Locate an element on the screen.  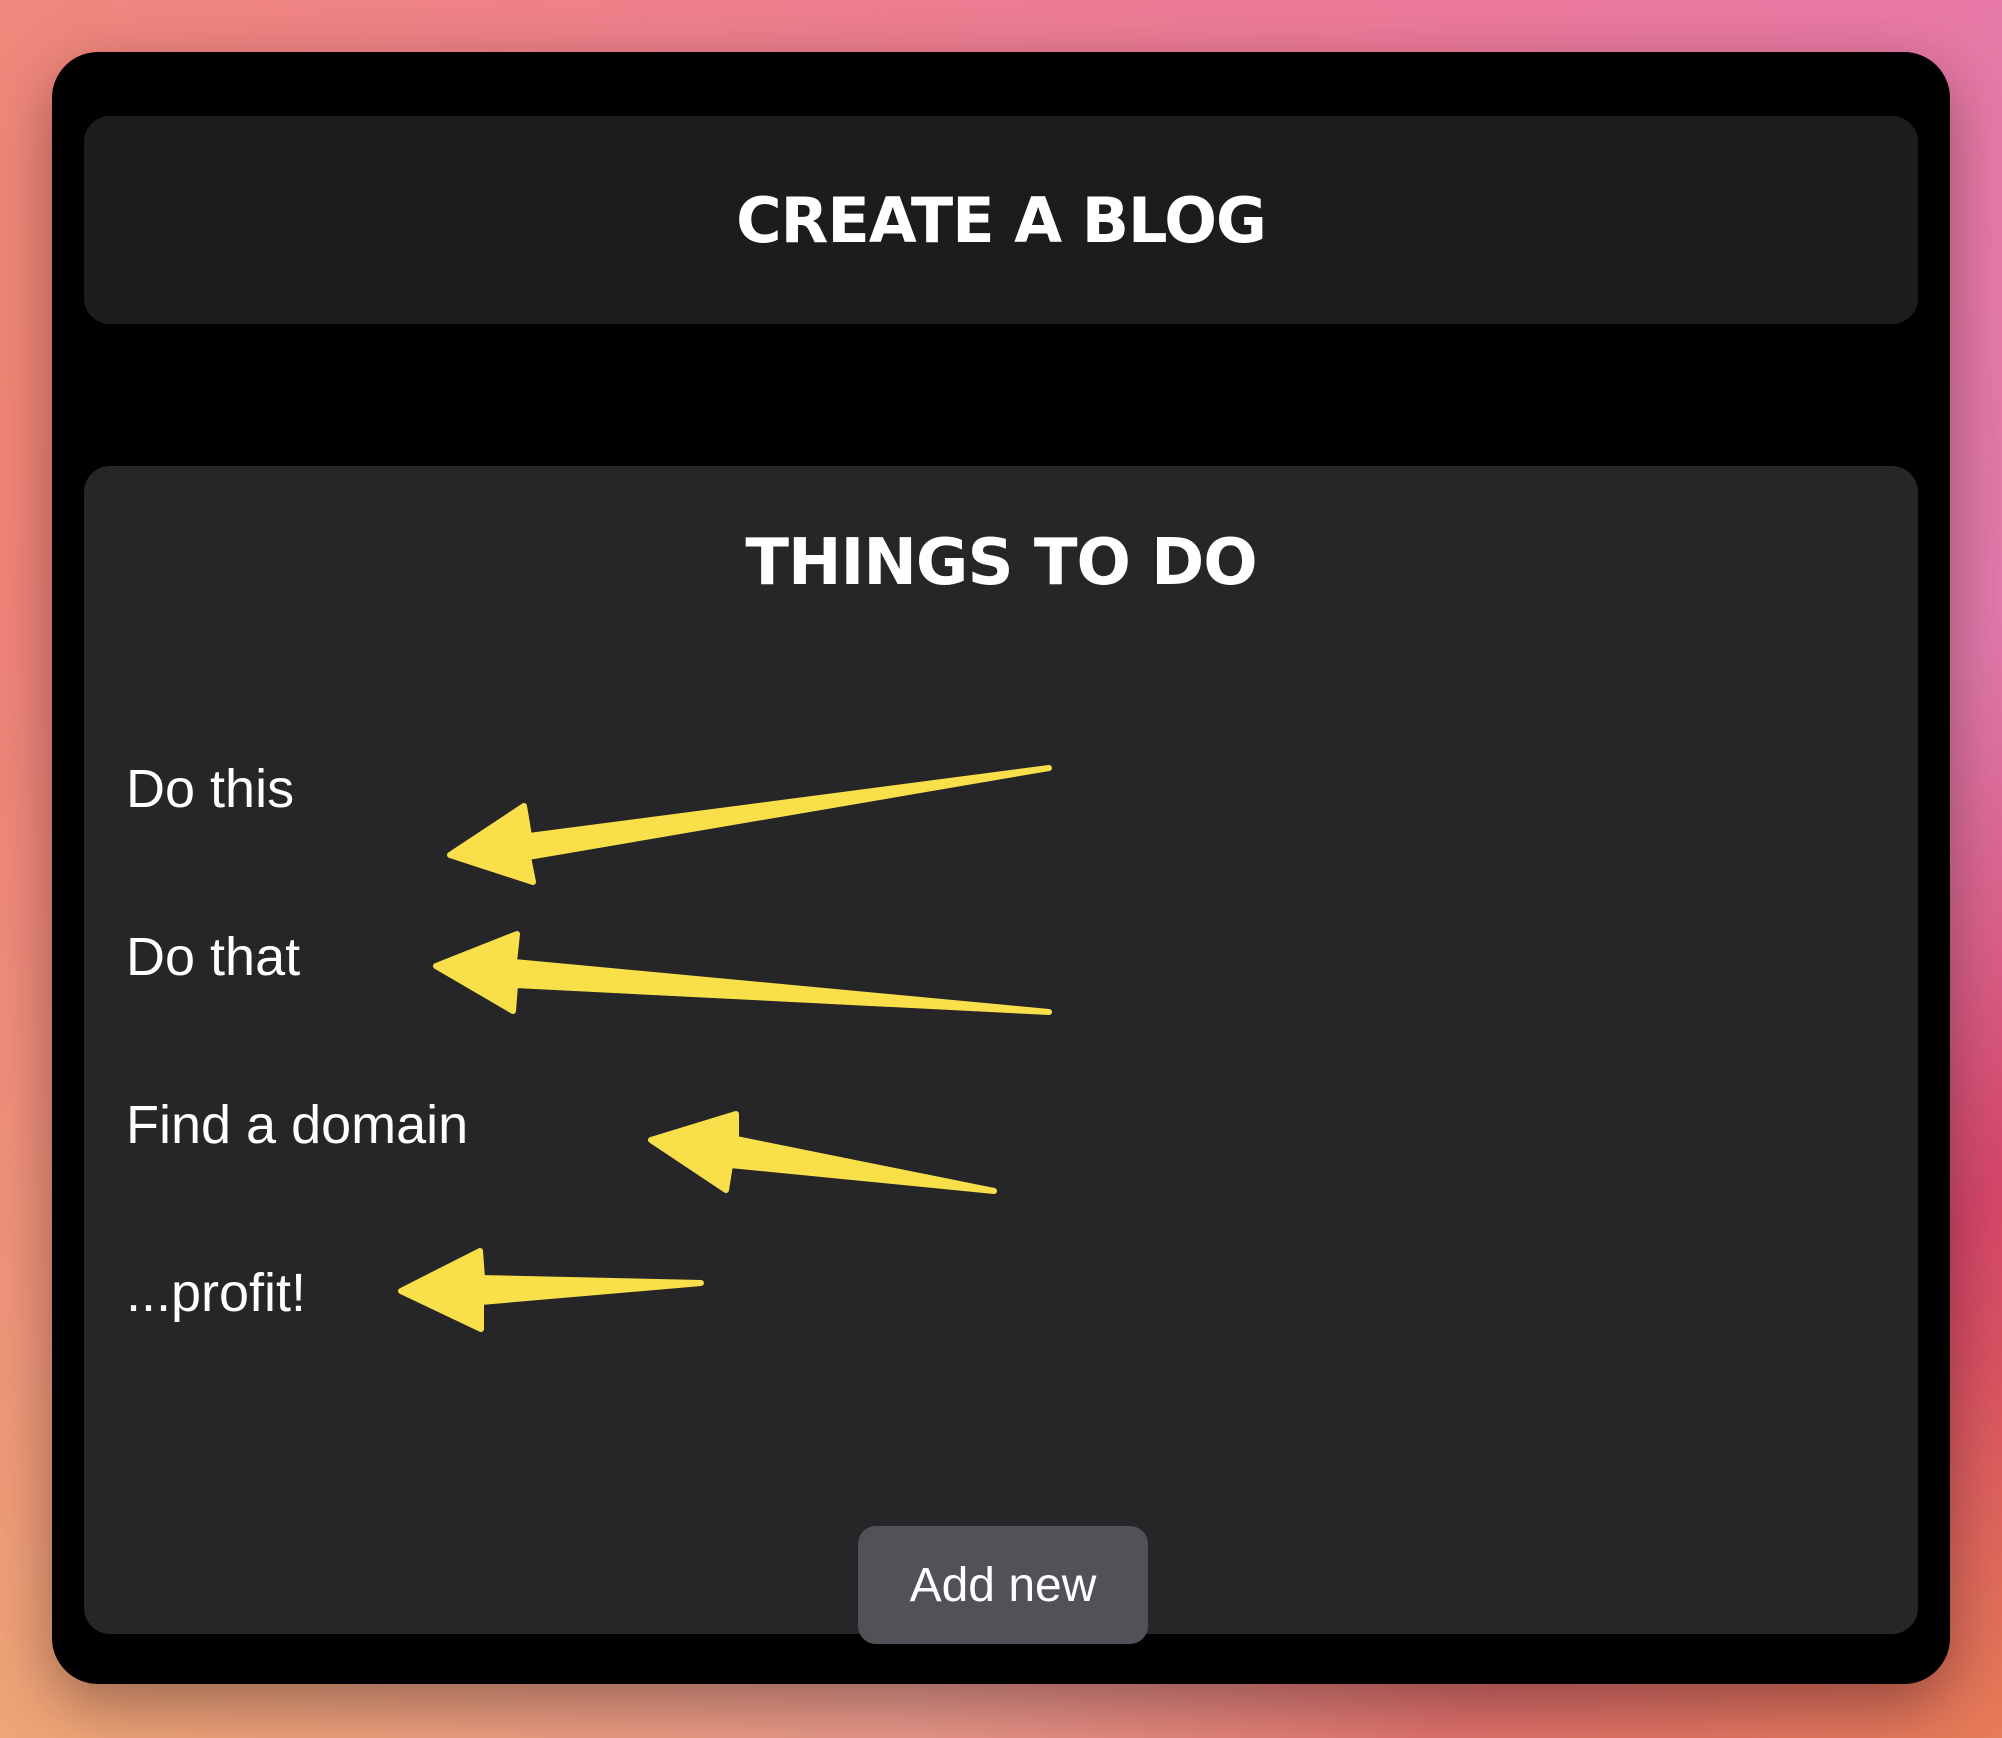
page-title: CREATE A BLOG is located at coordinates (1001, 220).